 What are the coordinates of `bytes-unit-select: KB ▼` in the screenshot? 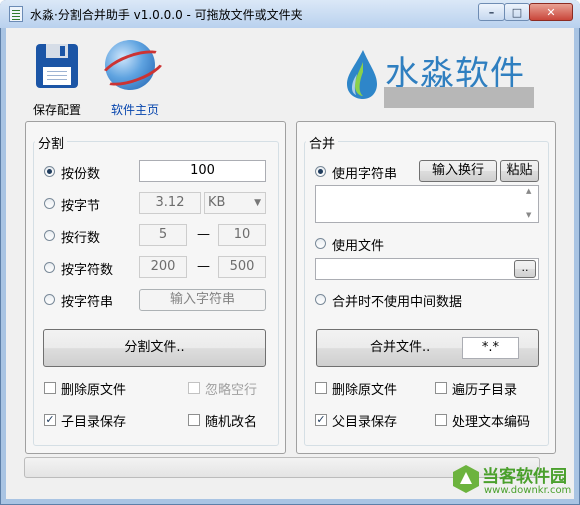 It's located at (235, 203).